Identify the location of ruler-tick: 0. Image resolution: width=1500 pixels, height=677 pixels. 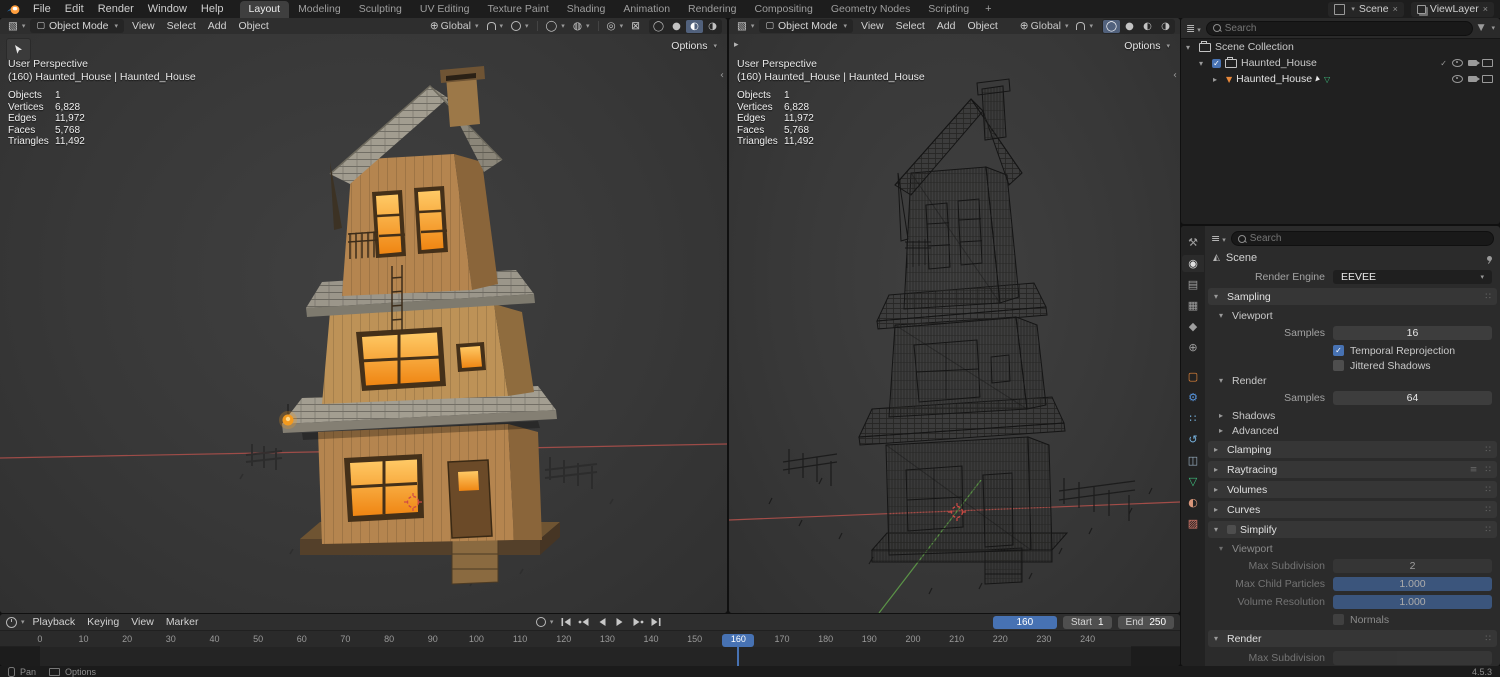
(40, 639).